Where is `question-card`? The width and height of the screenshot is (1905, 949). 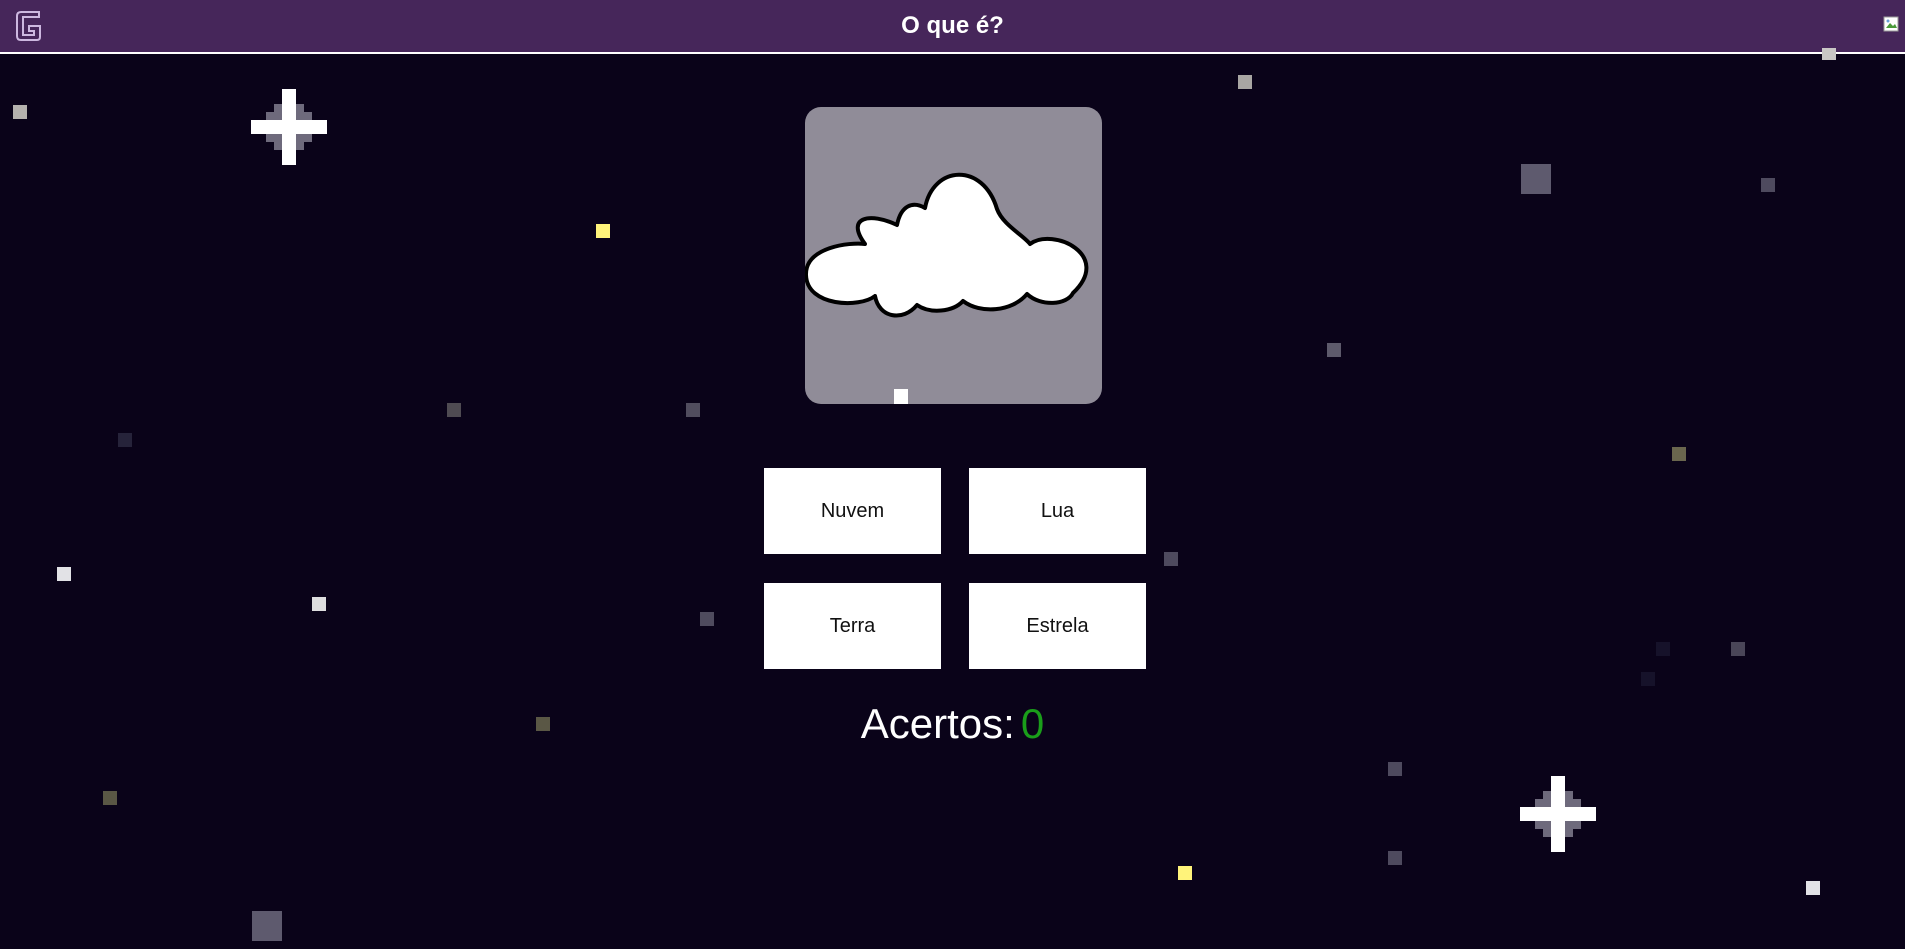 question-card is located at coordinates (953, 255).